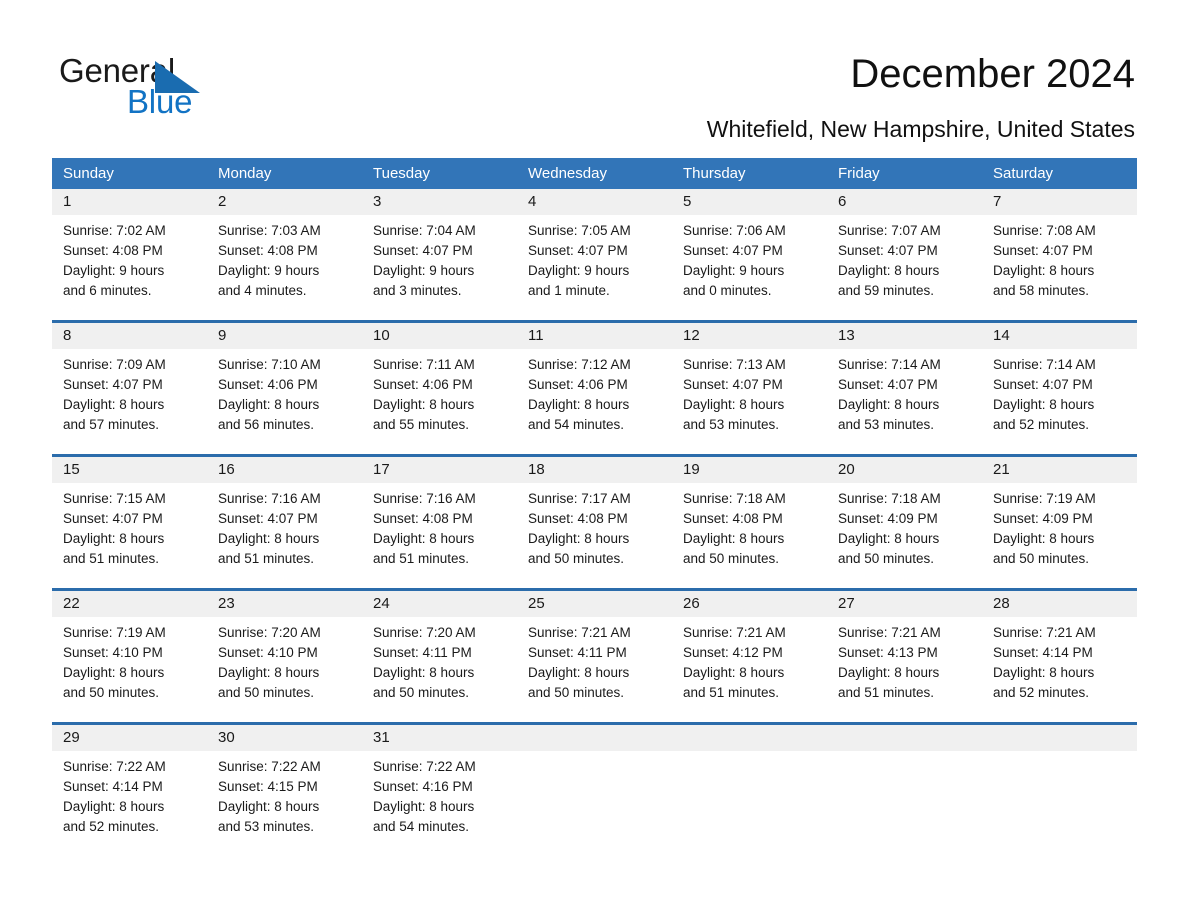 Image resolution: width=1188 pixels, height=918 pixels. What do you see at coordinates (904, 202) in the screenshot?
I see `day-number: 6` at bounding box center [904, 202].